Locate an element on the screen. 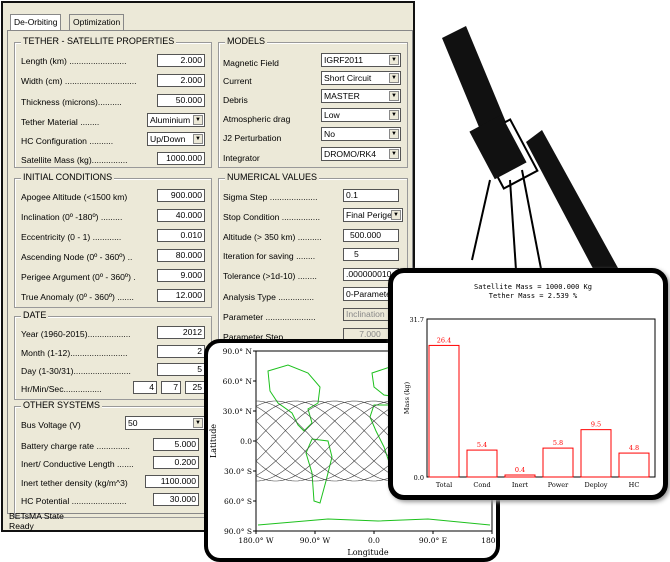 The image size is (670, 562). status-group-title: BETsMA State is located at coordinates (36, 516).